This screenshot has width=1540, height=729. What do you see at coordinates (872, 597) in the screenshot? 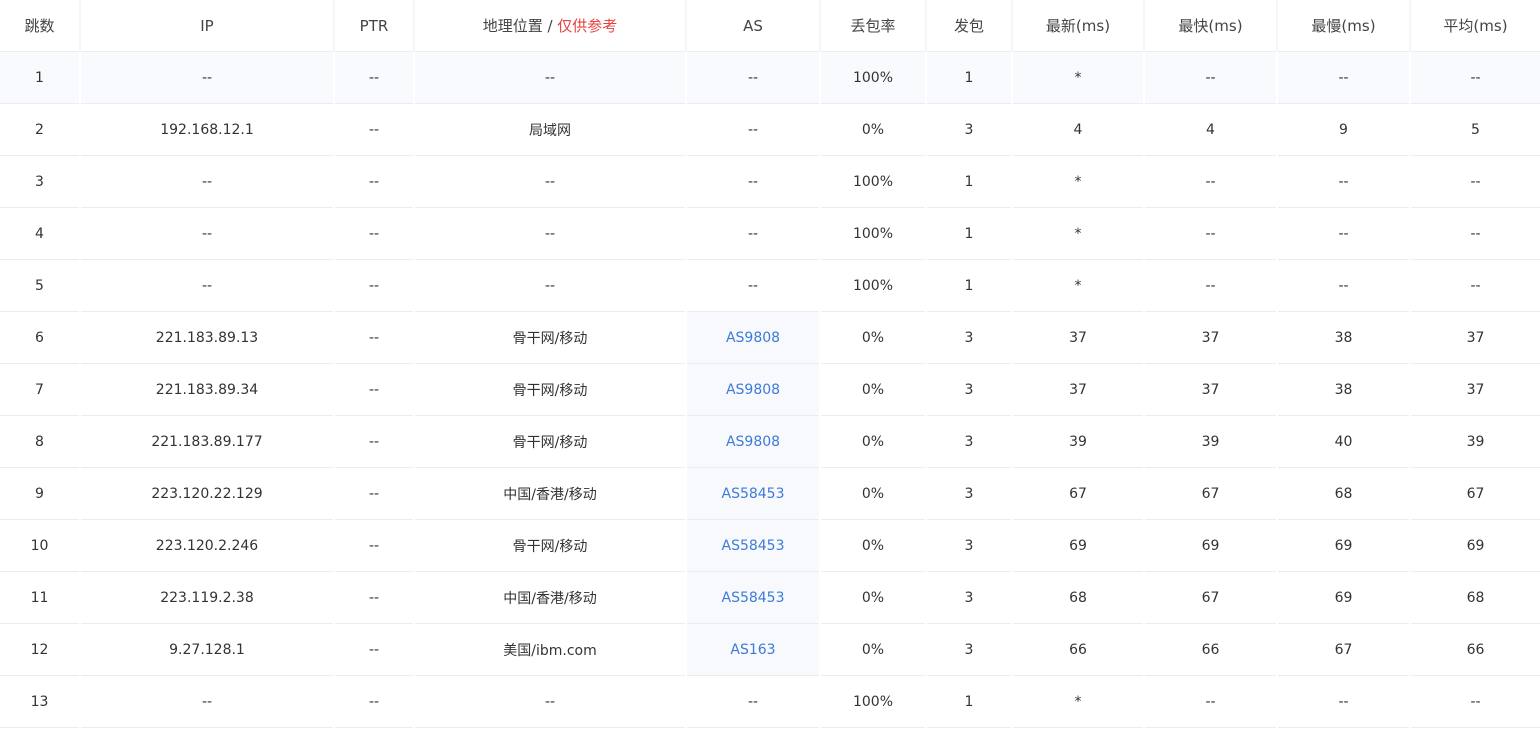
I see `cell-loss: 0%` at bounding box center [872, 597].